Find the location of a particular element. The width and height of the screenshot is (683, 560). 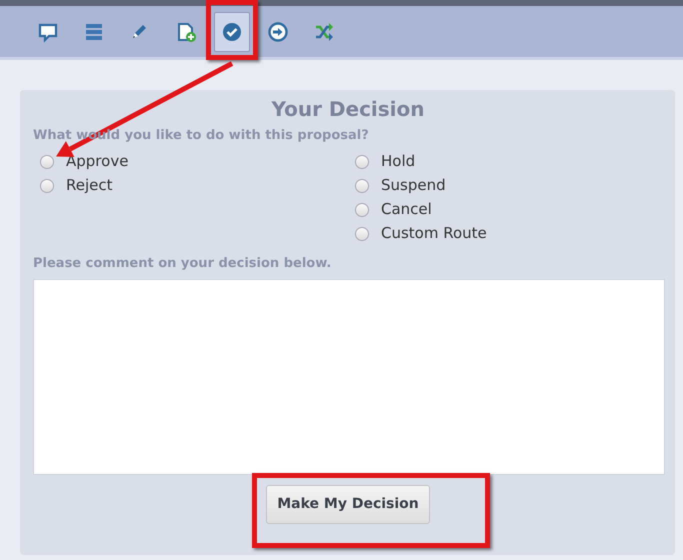

option-label: Reject is located at coordinates (89, 185).